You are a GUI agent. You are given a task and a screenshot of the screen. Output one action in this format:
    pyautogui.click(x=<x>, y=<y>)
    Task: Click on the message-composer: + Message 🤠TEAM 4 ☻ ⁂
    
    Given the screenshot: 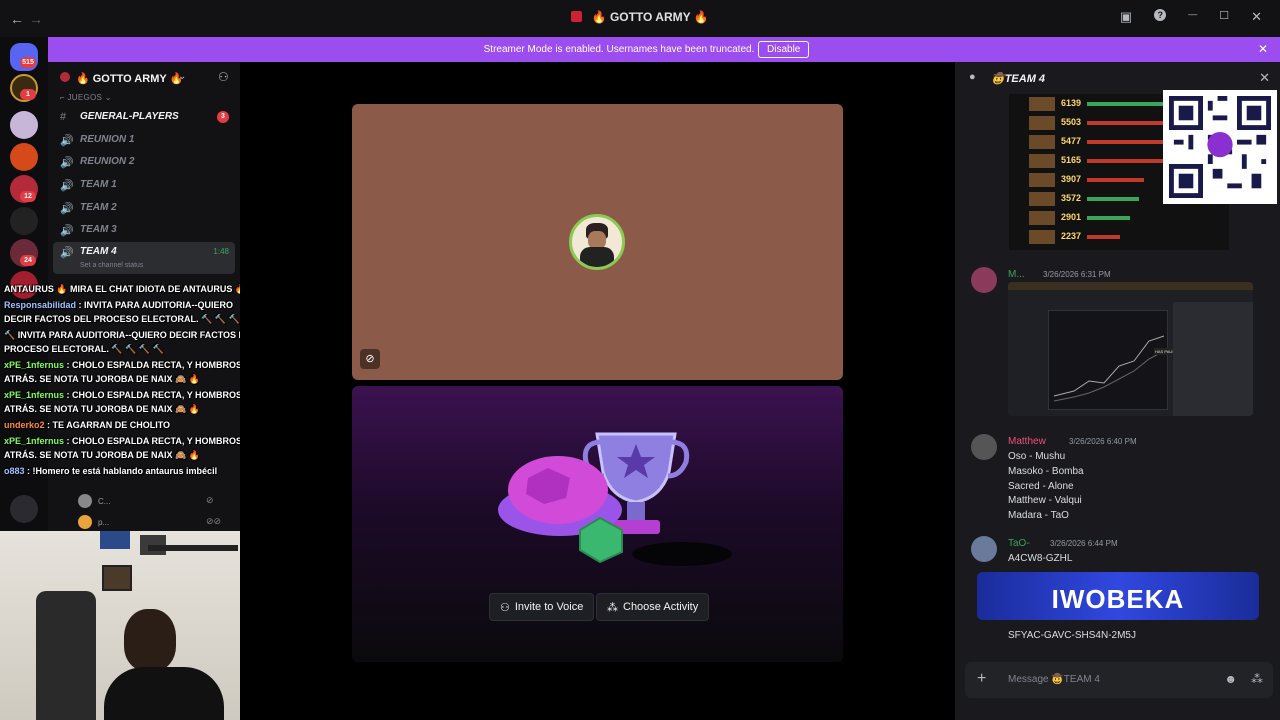 What is the action you would take?
    pyautogui.click(x=1119, y=680)
    